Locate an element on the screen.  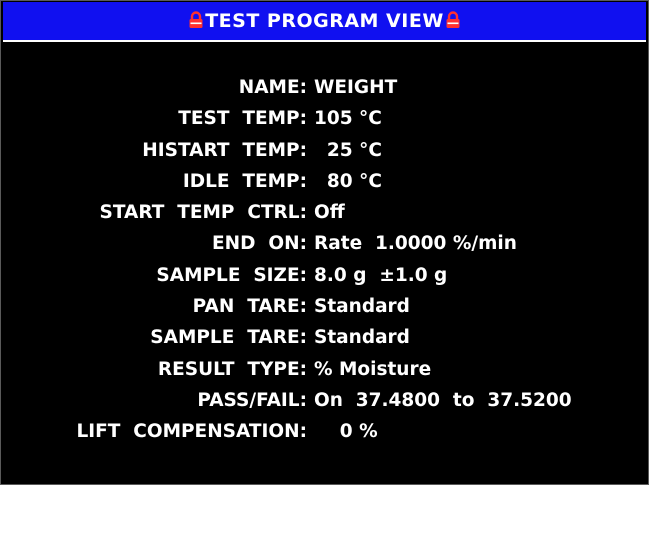
setting-value: % Moisture is located at coordinates (373, 369).